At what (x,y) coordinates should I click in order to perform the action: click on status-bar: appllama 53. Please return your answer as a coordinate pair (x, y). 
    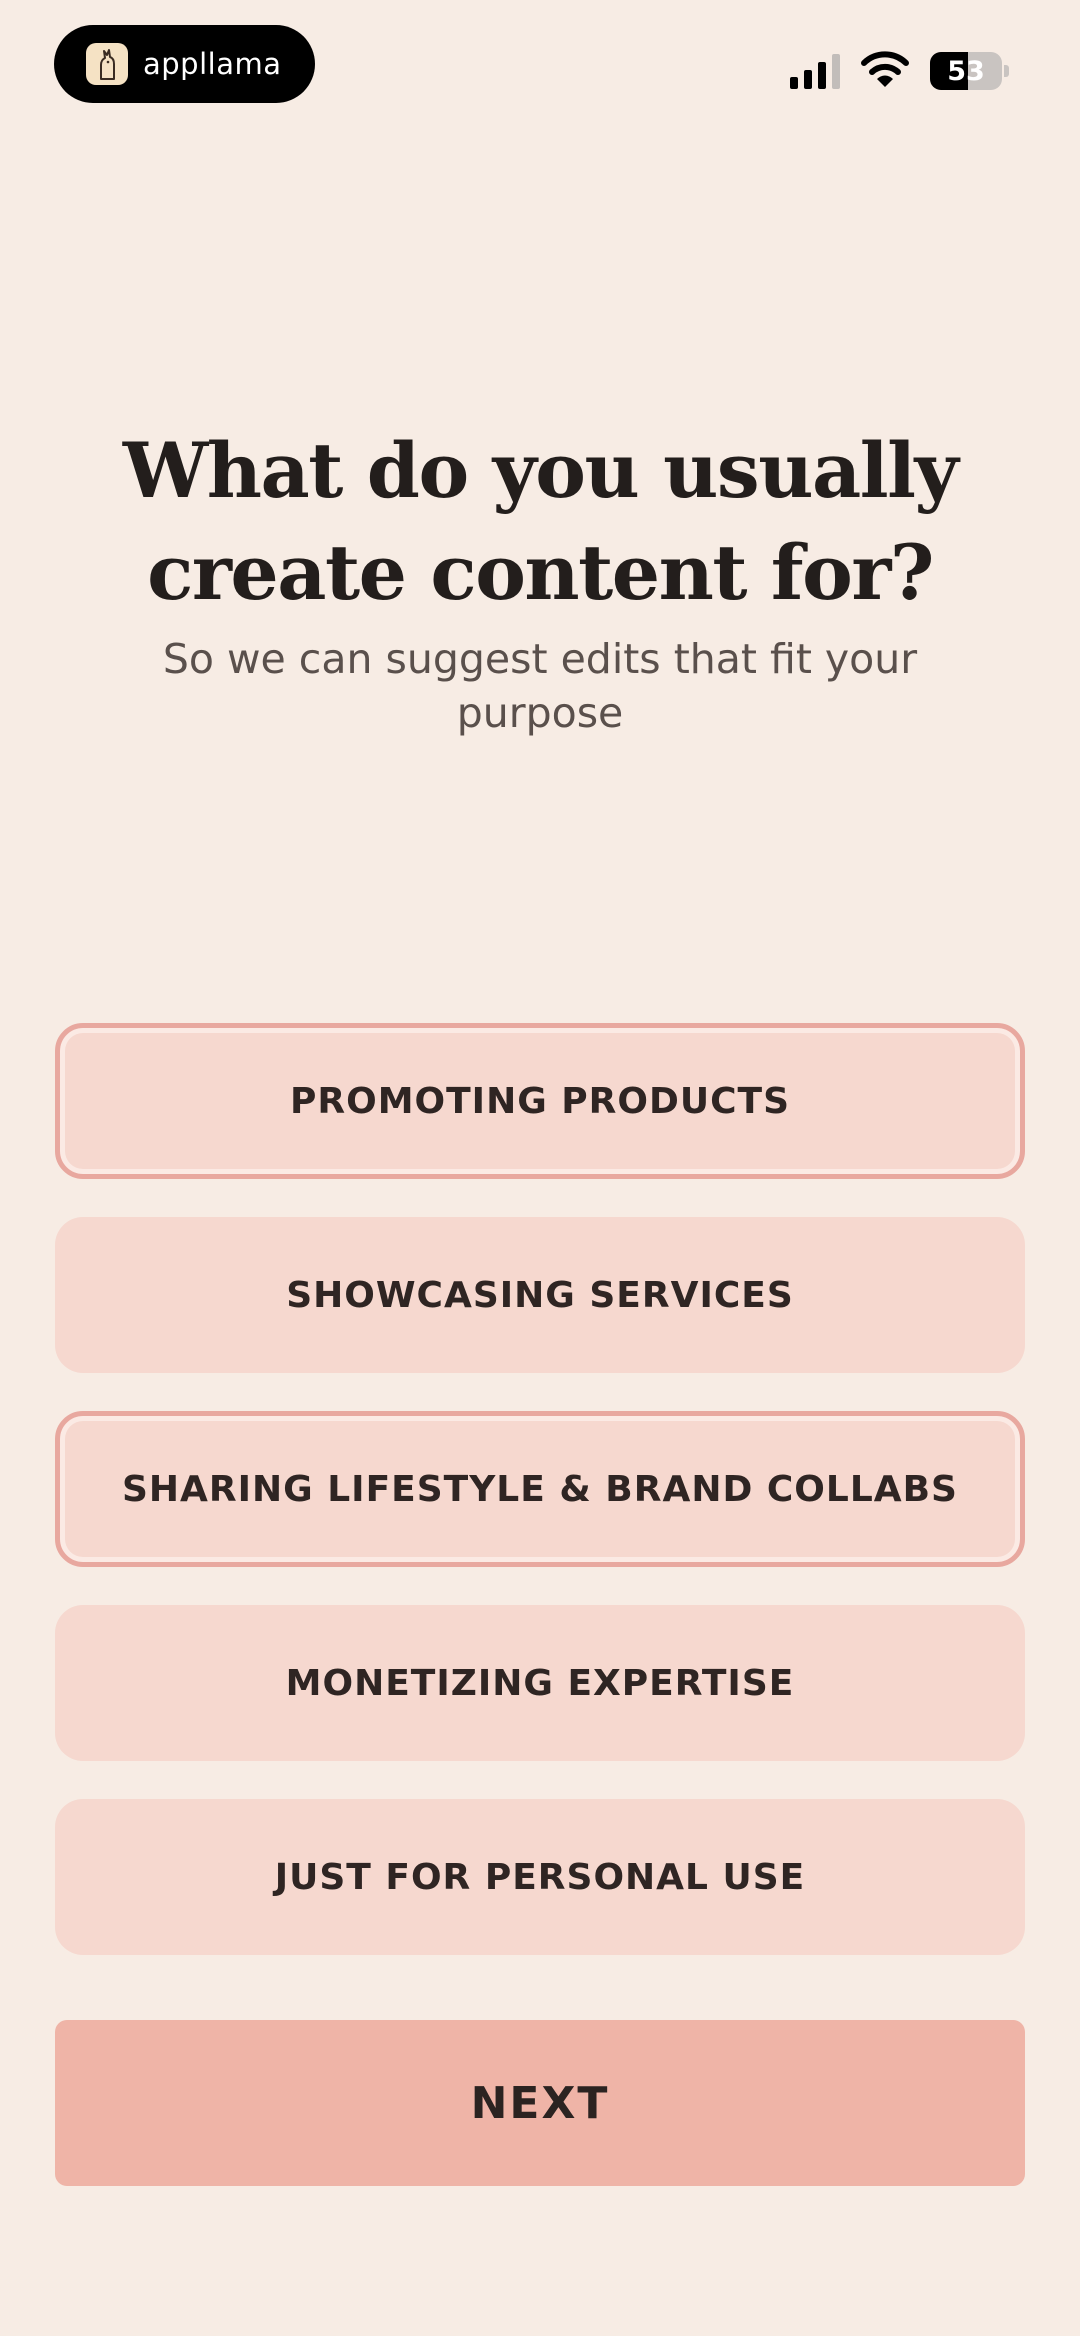
    Looking at the image, I should click on (540, 65).